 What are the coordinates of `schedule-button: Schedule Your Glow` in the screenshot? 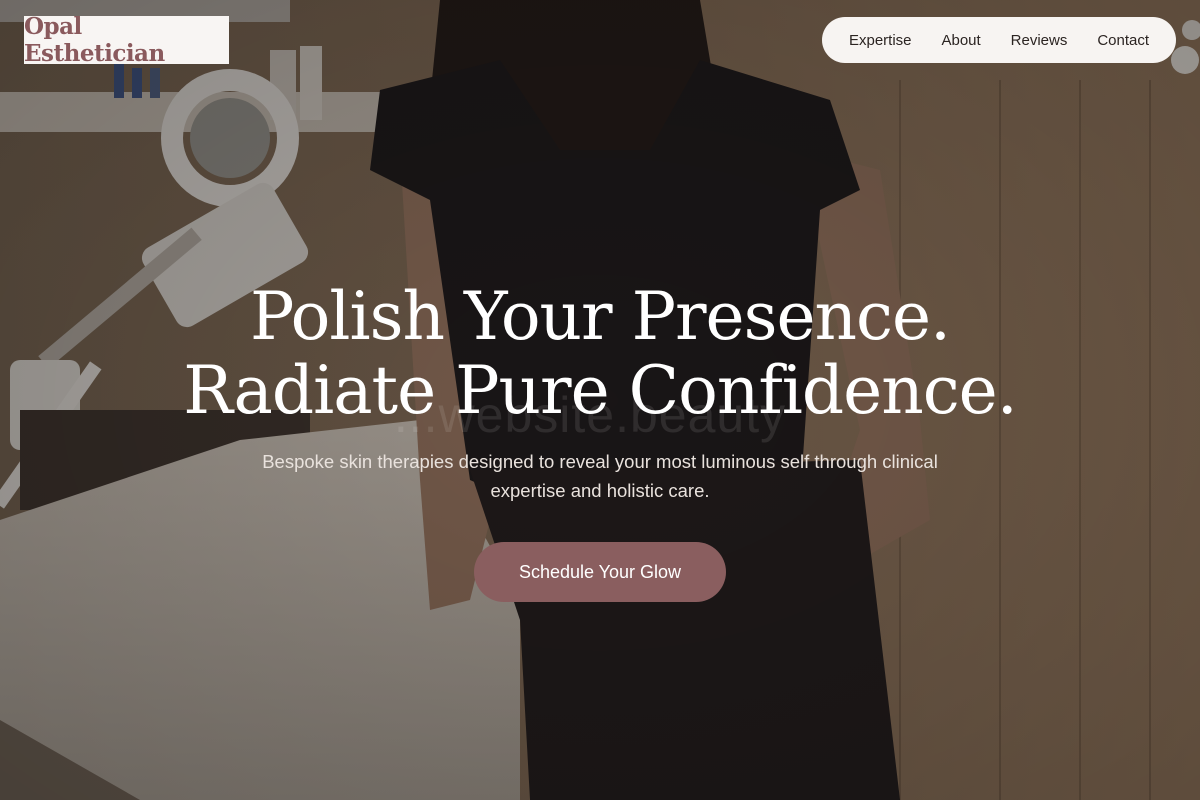 It's located at (600, 572).